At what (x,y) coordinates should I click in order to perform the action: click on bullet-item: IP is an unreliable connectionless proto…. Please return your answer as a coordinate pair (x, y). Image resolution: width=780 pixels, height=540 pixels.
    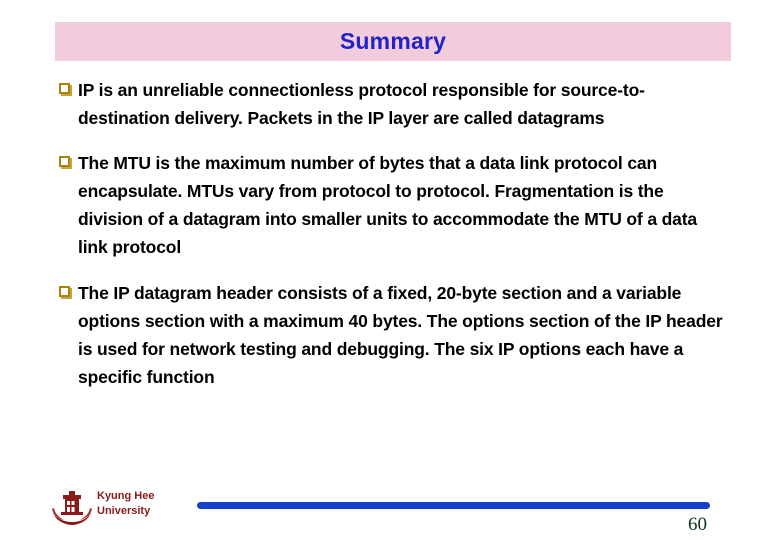
    Looking at the image, I should click on (392, 104).